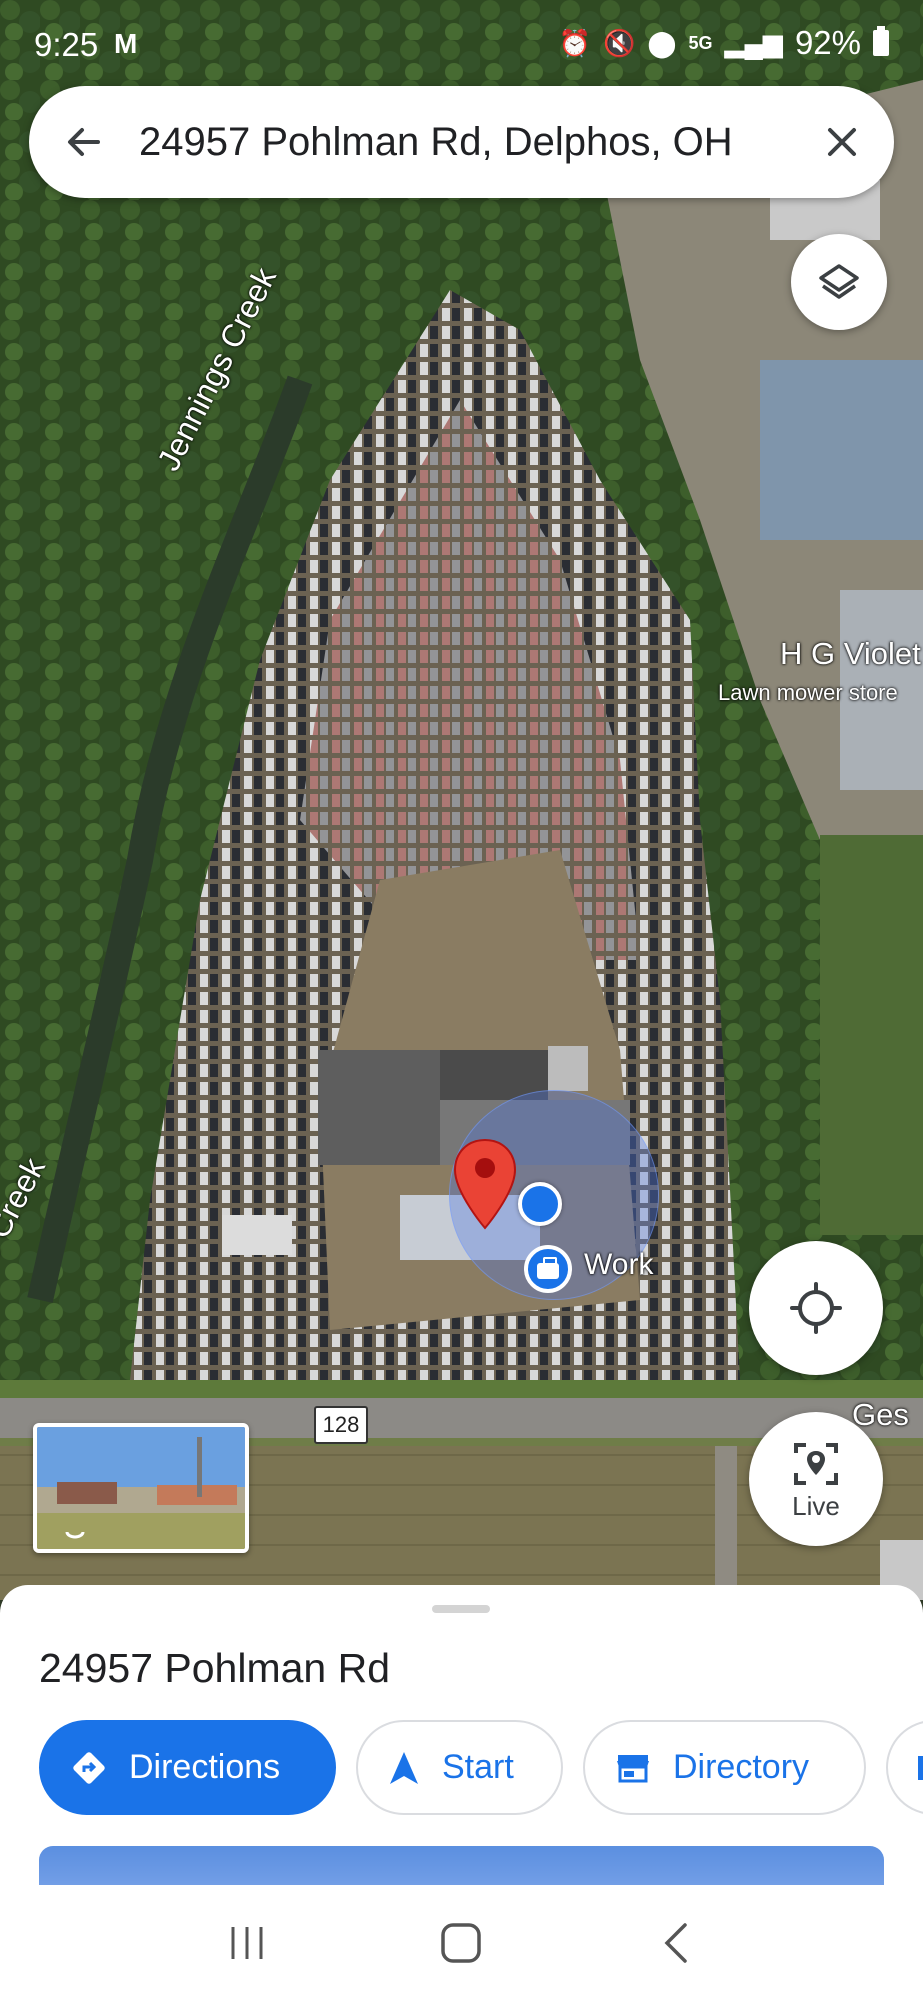 Image resolution: width=923 pixels, height=2000 pixels. Describe the element at coordinates (618, 1265) in the screenshot. I see `work-label: Work` at that location.